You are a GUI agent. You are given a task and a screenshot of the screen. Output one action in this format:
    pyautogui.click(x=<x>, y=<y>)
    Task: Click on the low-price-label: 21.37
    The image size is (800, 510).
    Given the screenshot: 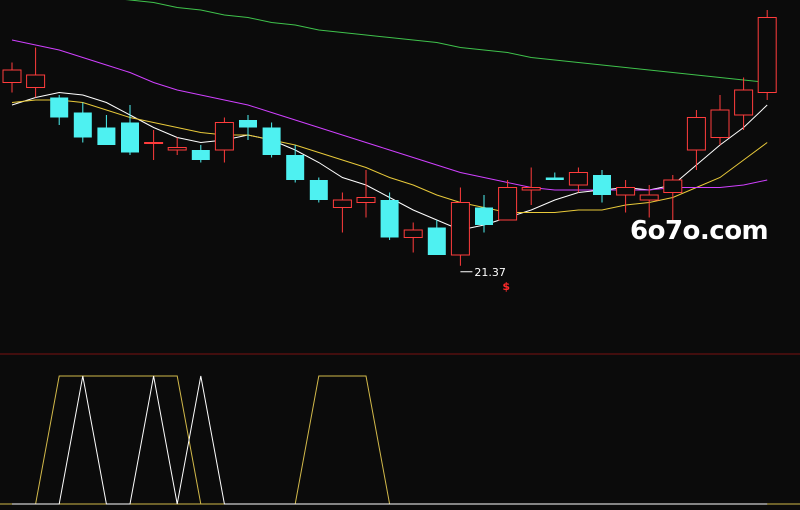 What is the action you would take?
    pyautogui.click(x=490, y=272)
    